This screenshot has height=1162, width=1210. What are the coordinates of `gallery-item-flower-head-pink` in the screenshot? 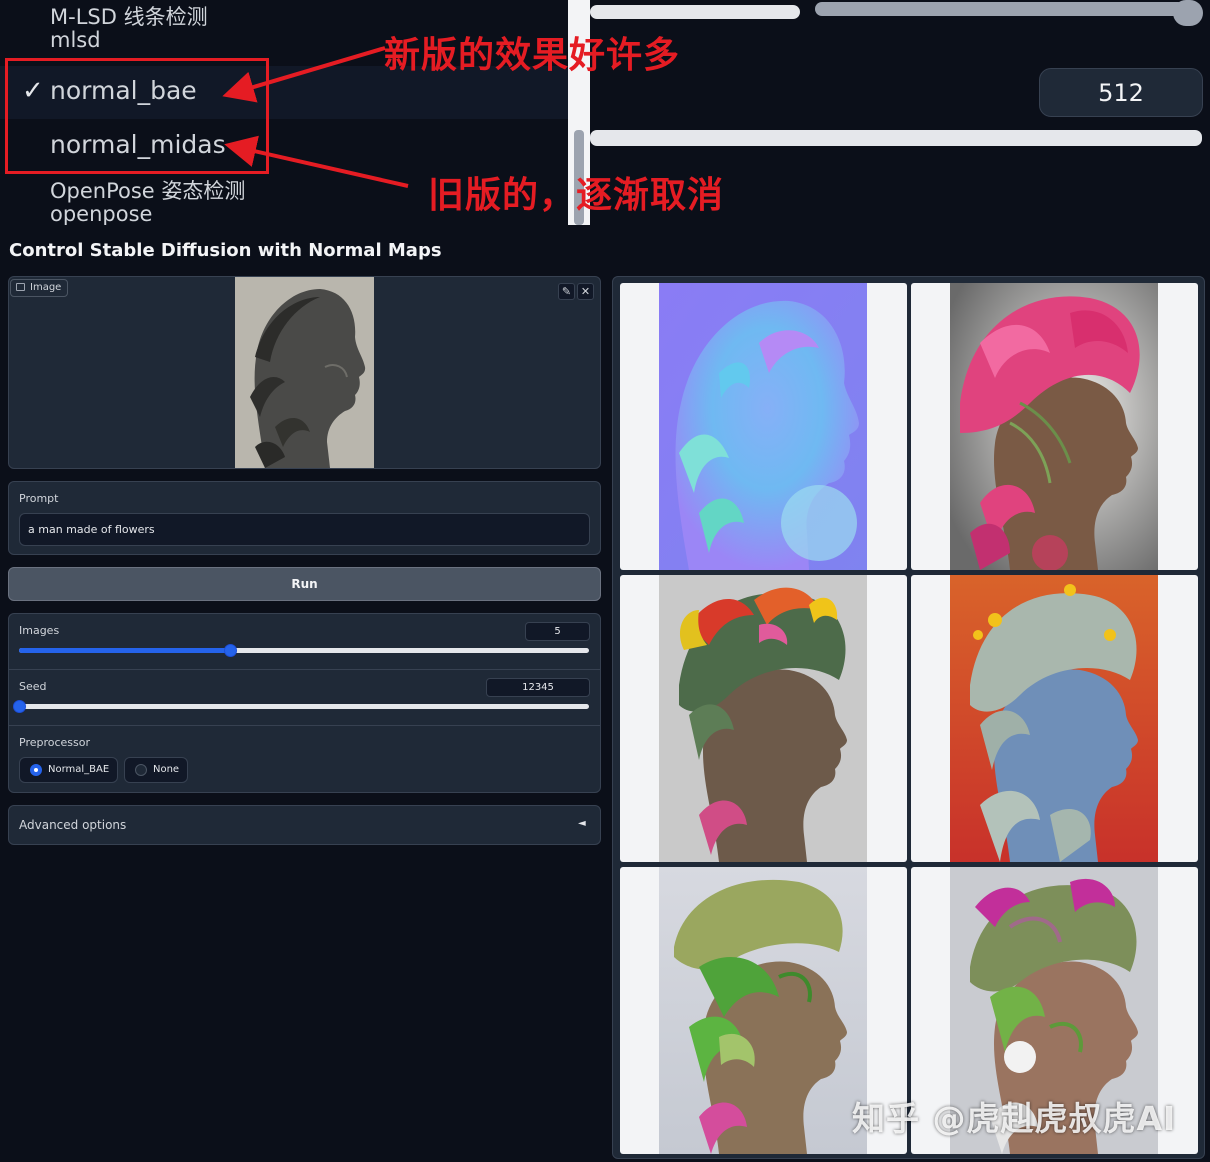 It's located at (1054, 426).